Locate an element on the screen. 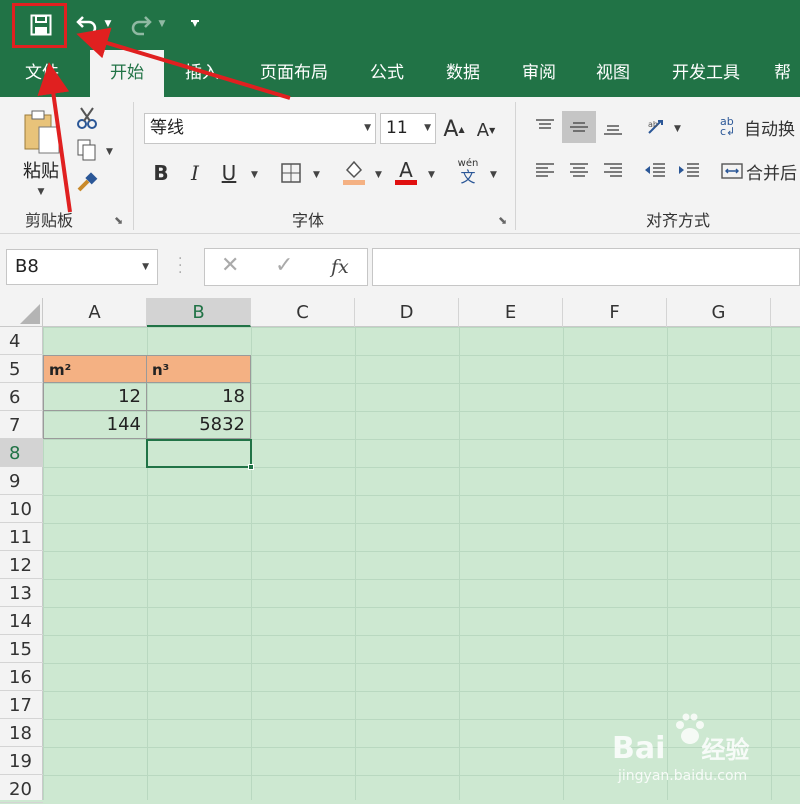 Image resolution: width=800 pixels, height=804 pixels. baidu-jingyan-watermark: Bai 经验 jingyan.baidu.com is located at coordinates (702, 749).